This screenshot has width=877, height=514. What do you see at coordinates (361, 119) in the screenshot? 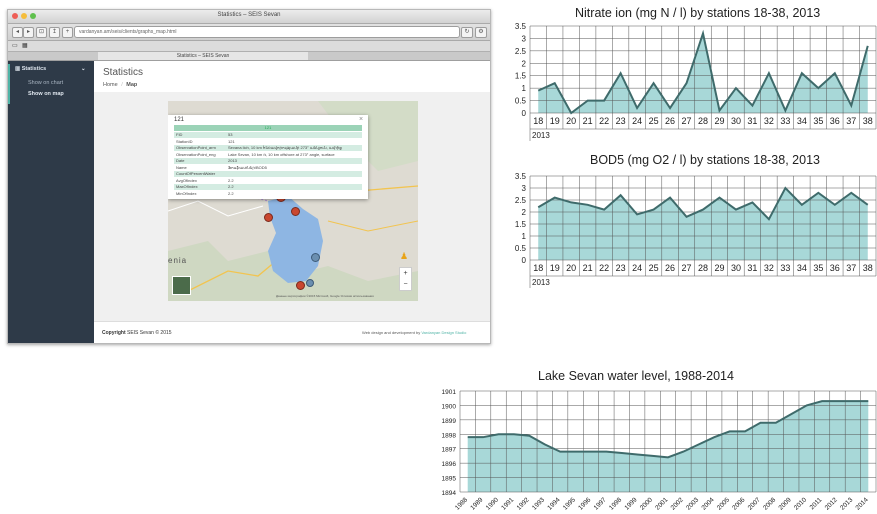
I see `close-icon: ×` at bounding box center [361, 119].